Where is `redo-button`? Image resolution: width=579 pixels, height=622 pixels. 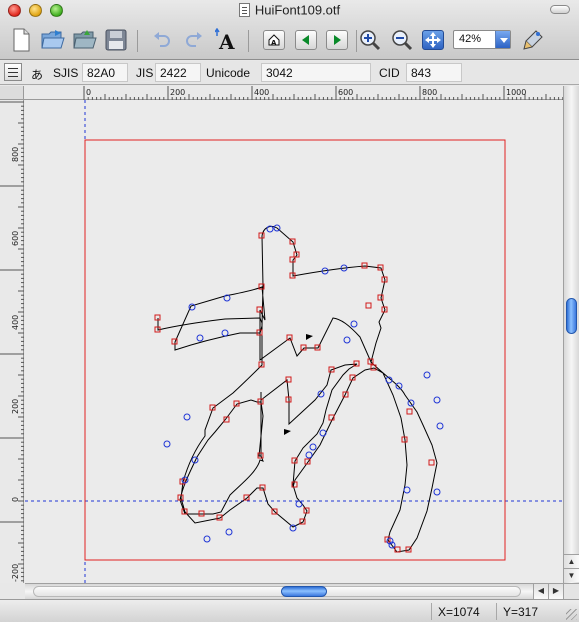 redo-button is located at coordinates (194, 40).